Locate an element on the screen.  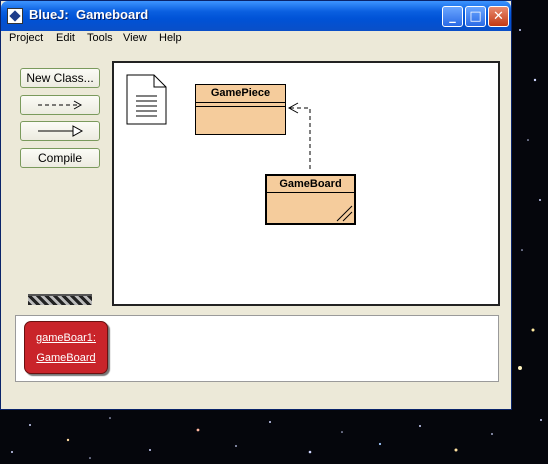
inherits-arrow-button is located at coordinates (60, 131).